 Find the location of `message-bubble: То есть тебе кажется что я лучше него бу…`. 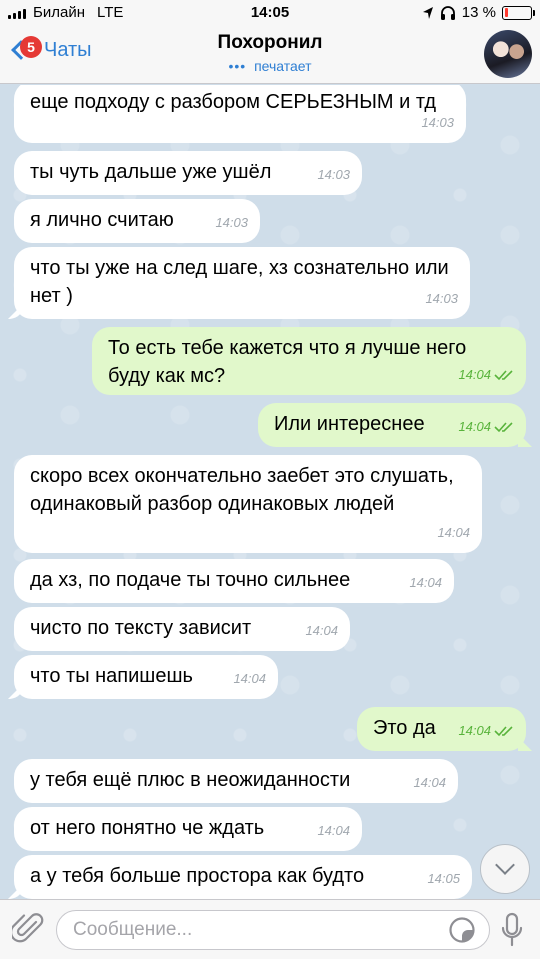

message-bubble: То есть тебе кажется что я лучше него бу… is located at coordinates (309, 361).